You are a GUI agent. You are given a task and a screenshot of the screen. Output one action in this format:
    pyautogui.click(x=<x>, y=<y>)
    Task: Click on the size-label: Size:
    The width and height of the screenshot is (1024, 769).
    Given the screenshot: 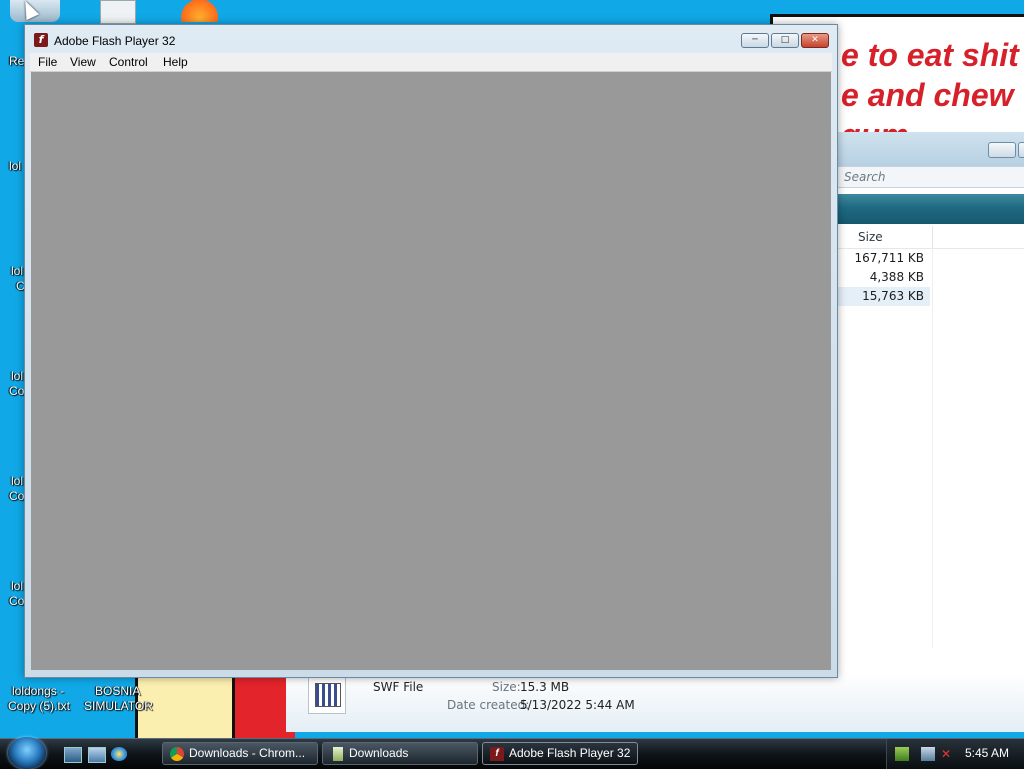 What is the action you would take?
    pyautogui.click(x=506, y=687)
    